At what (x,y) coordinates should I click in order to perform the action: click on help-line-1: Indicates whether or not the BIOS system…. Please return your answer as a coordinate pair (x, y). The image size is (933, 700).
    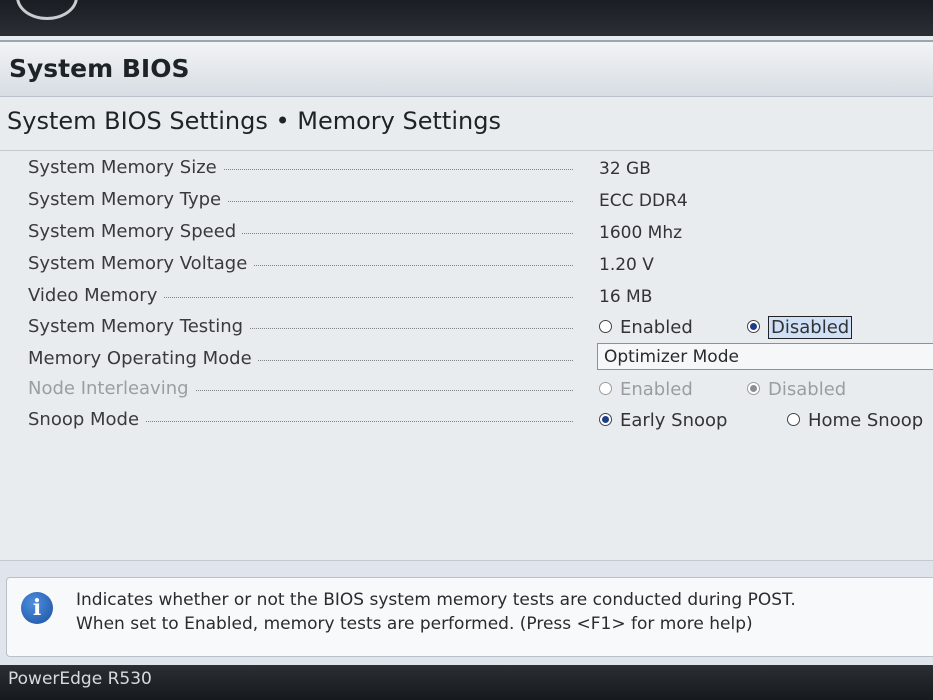
    Looking at the image, I should click on (436, 600).